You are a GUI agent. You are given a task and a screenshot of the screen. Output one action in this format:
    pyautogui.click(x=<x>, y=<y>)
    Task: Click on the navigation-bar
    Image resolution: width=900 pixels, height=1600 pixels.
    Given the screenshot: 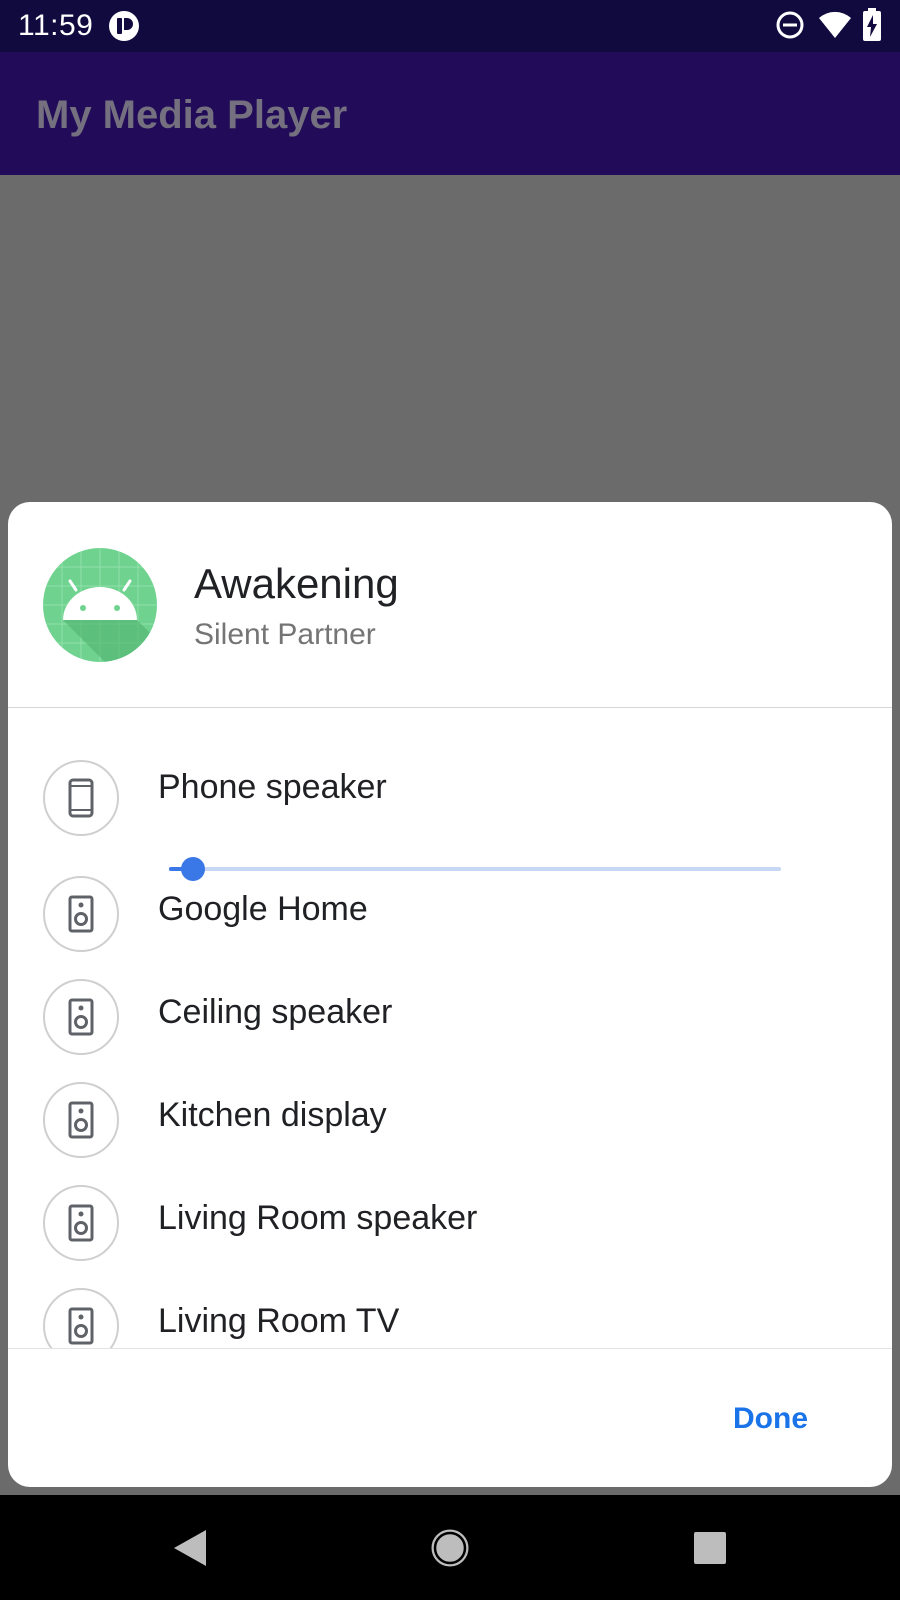 What is the action you would take?
    pyautogui.click(x=450, y=1547)
    